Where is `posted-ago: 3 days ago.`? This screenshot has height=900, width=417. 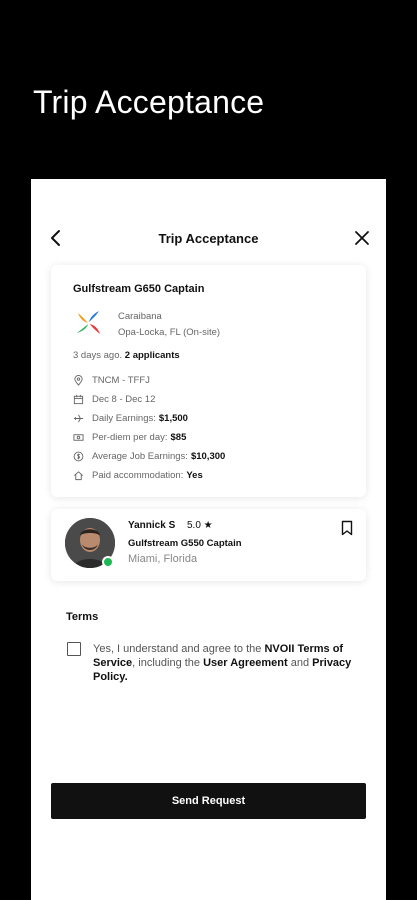
posted-ago: 3 days ago. is located at coordinates (98, 355).